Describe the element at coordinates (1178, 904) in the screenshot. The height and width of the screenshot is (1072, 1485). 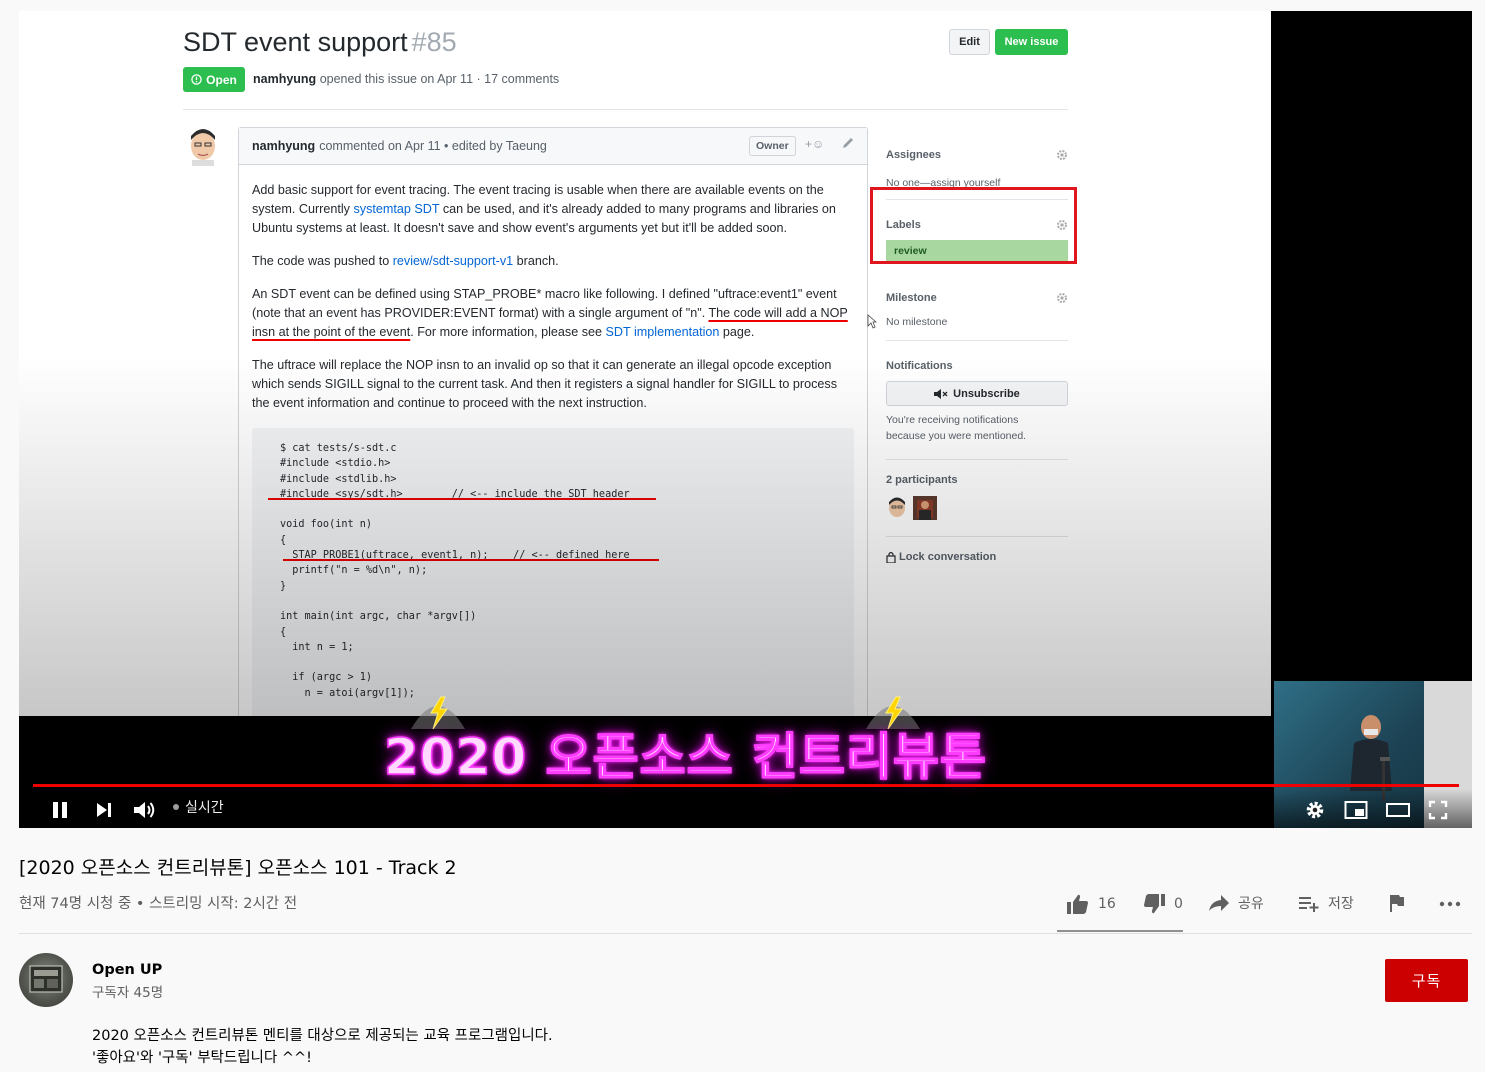
I see `dislike-count: 0` at that location.